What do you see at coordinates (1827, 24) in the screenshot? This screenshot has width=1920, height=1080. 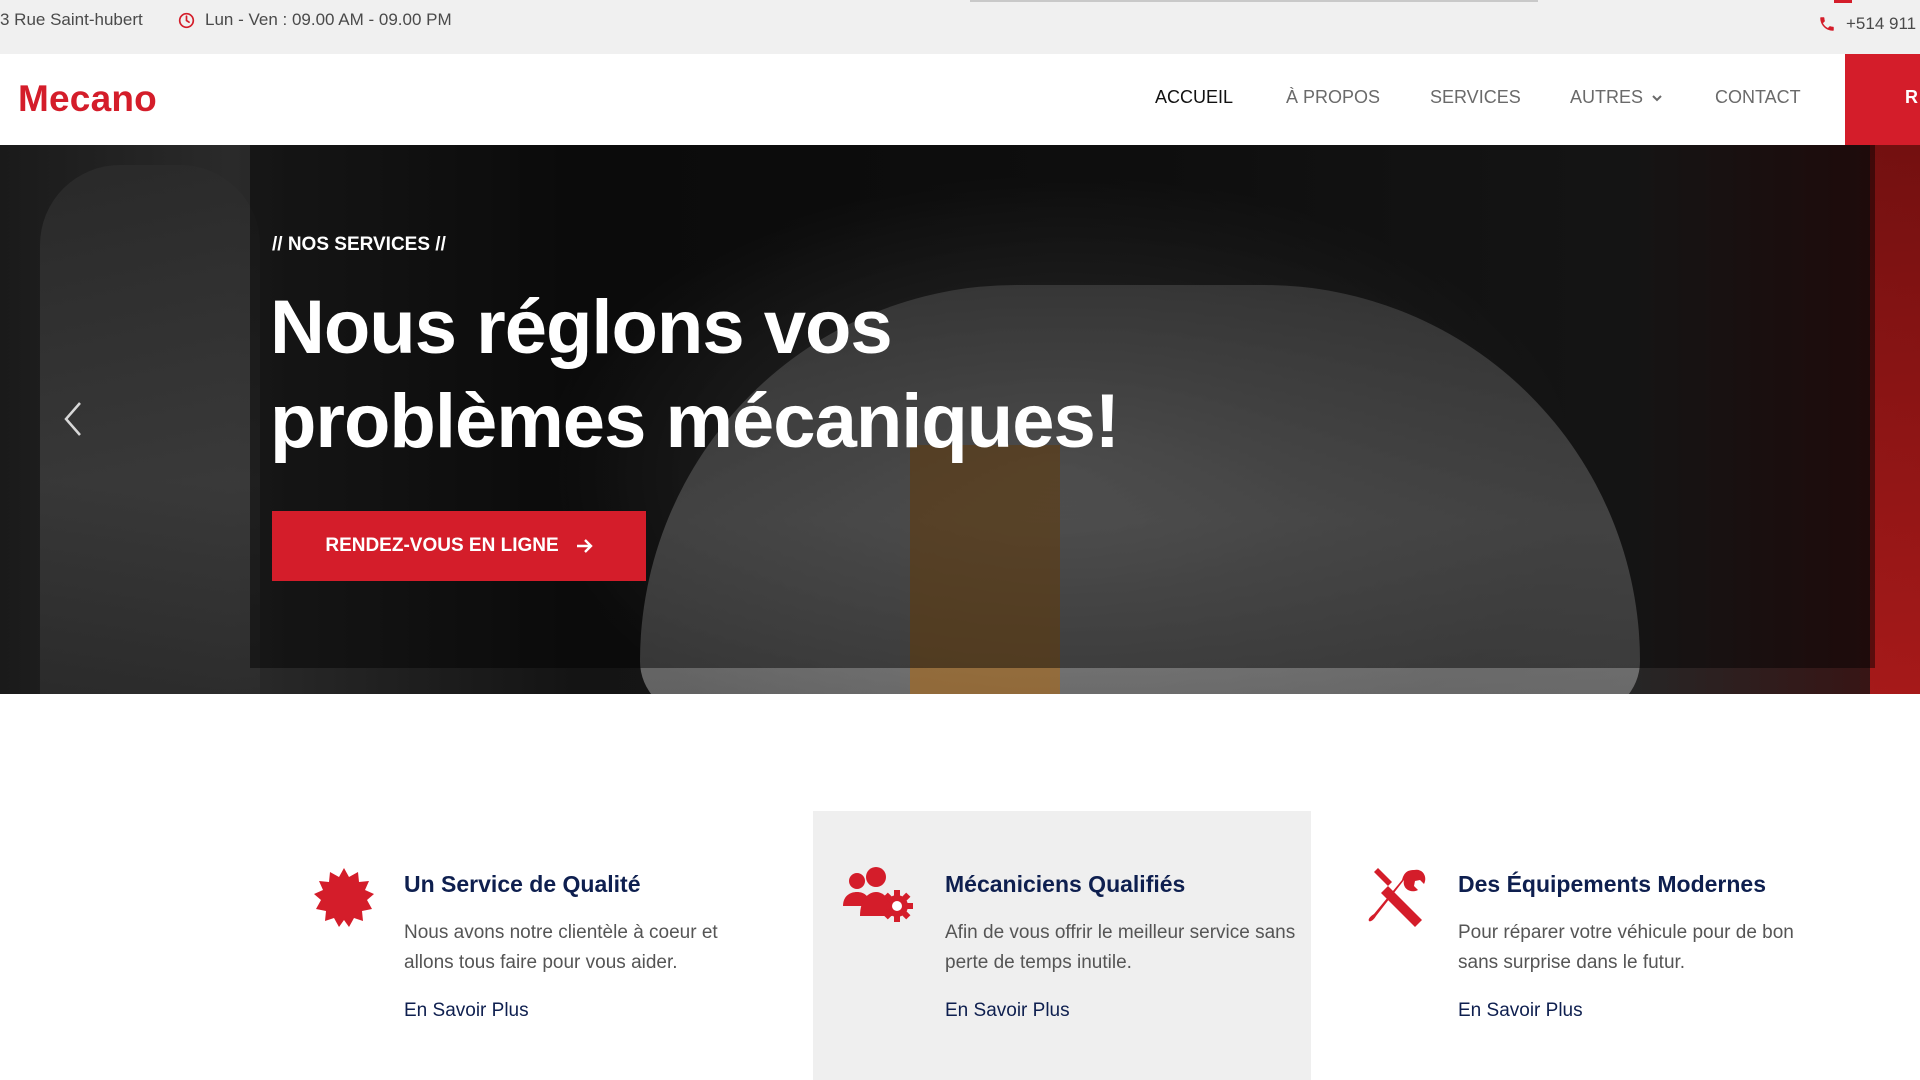 I see `phone-icon` at bounding box center [1827, 24].